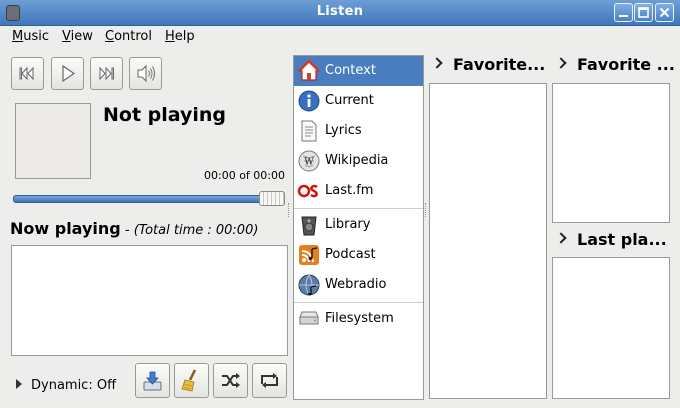  Describe the element at coordinates (623, 16) in the screenshot. I see `minimize-icon` at that location.